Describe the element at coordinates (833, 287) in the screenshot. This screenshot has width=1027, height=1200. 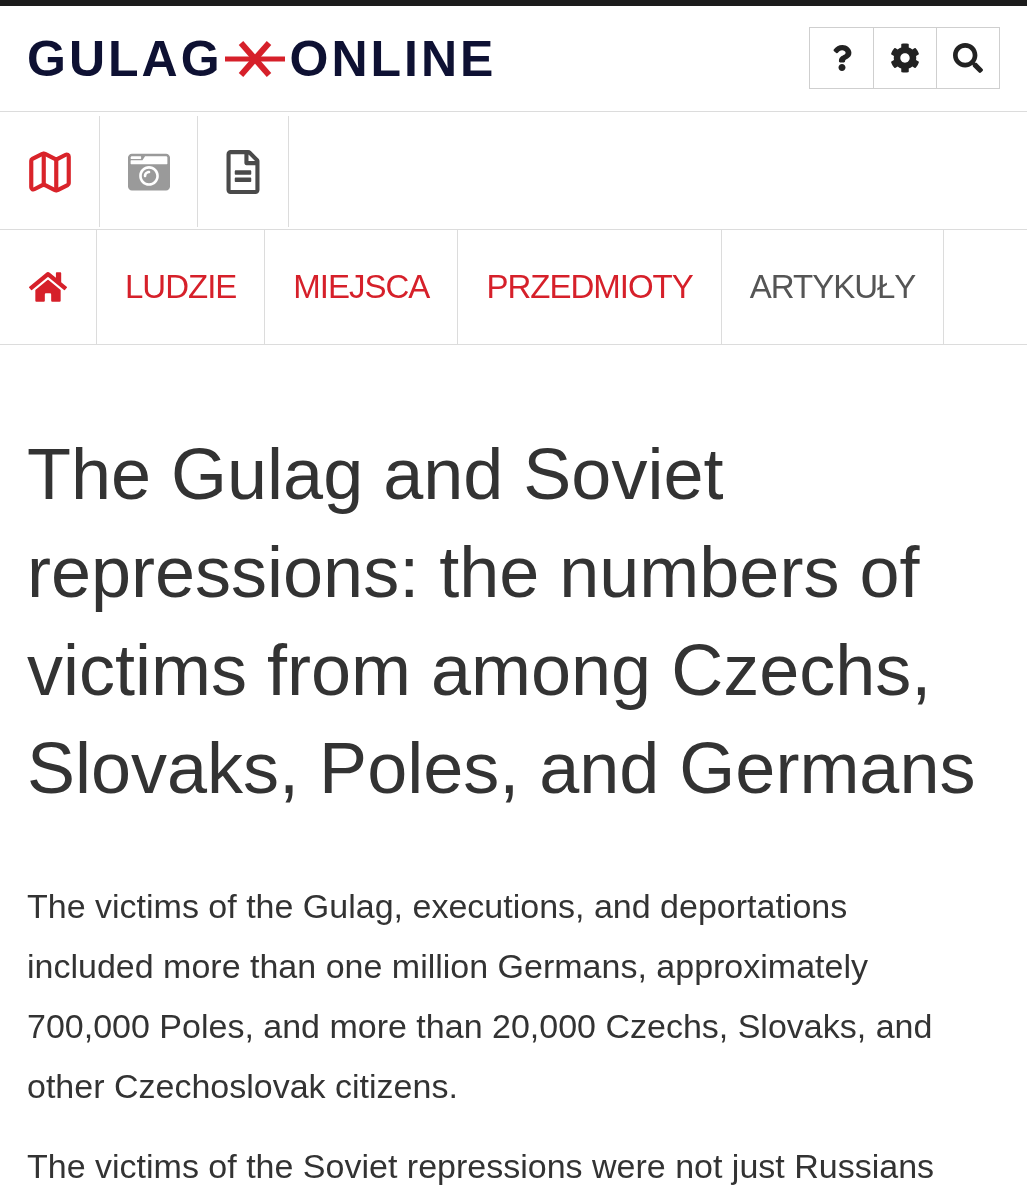
I see `nav-link: ARTYKUŁY` at that location.